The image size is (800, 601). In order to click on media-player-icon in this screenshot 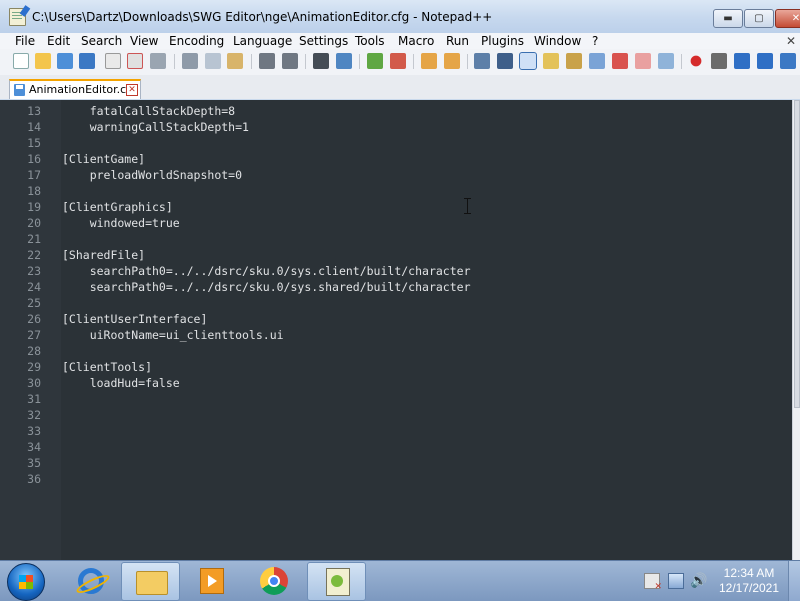, I will do `click(212, 581)`.